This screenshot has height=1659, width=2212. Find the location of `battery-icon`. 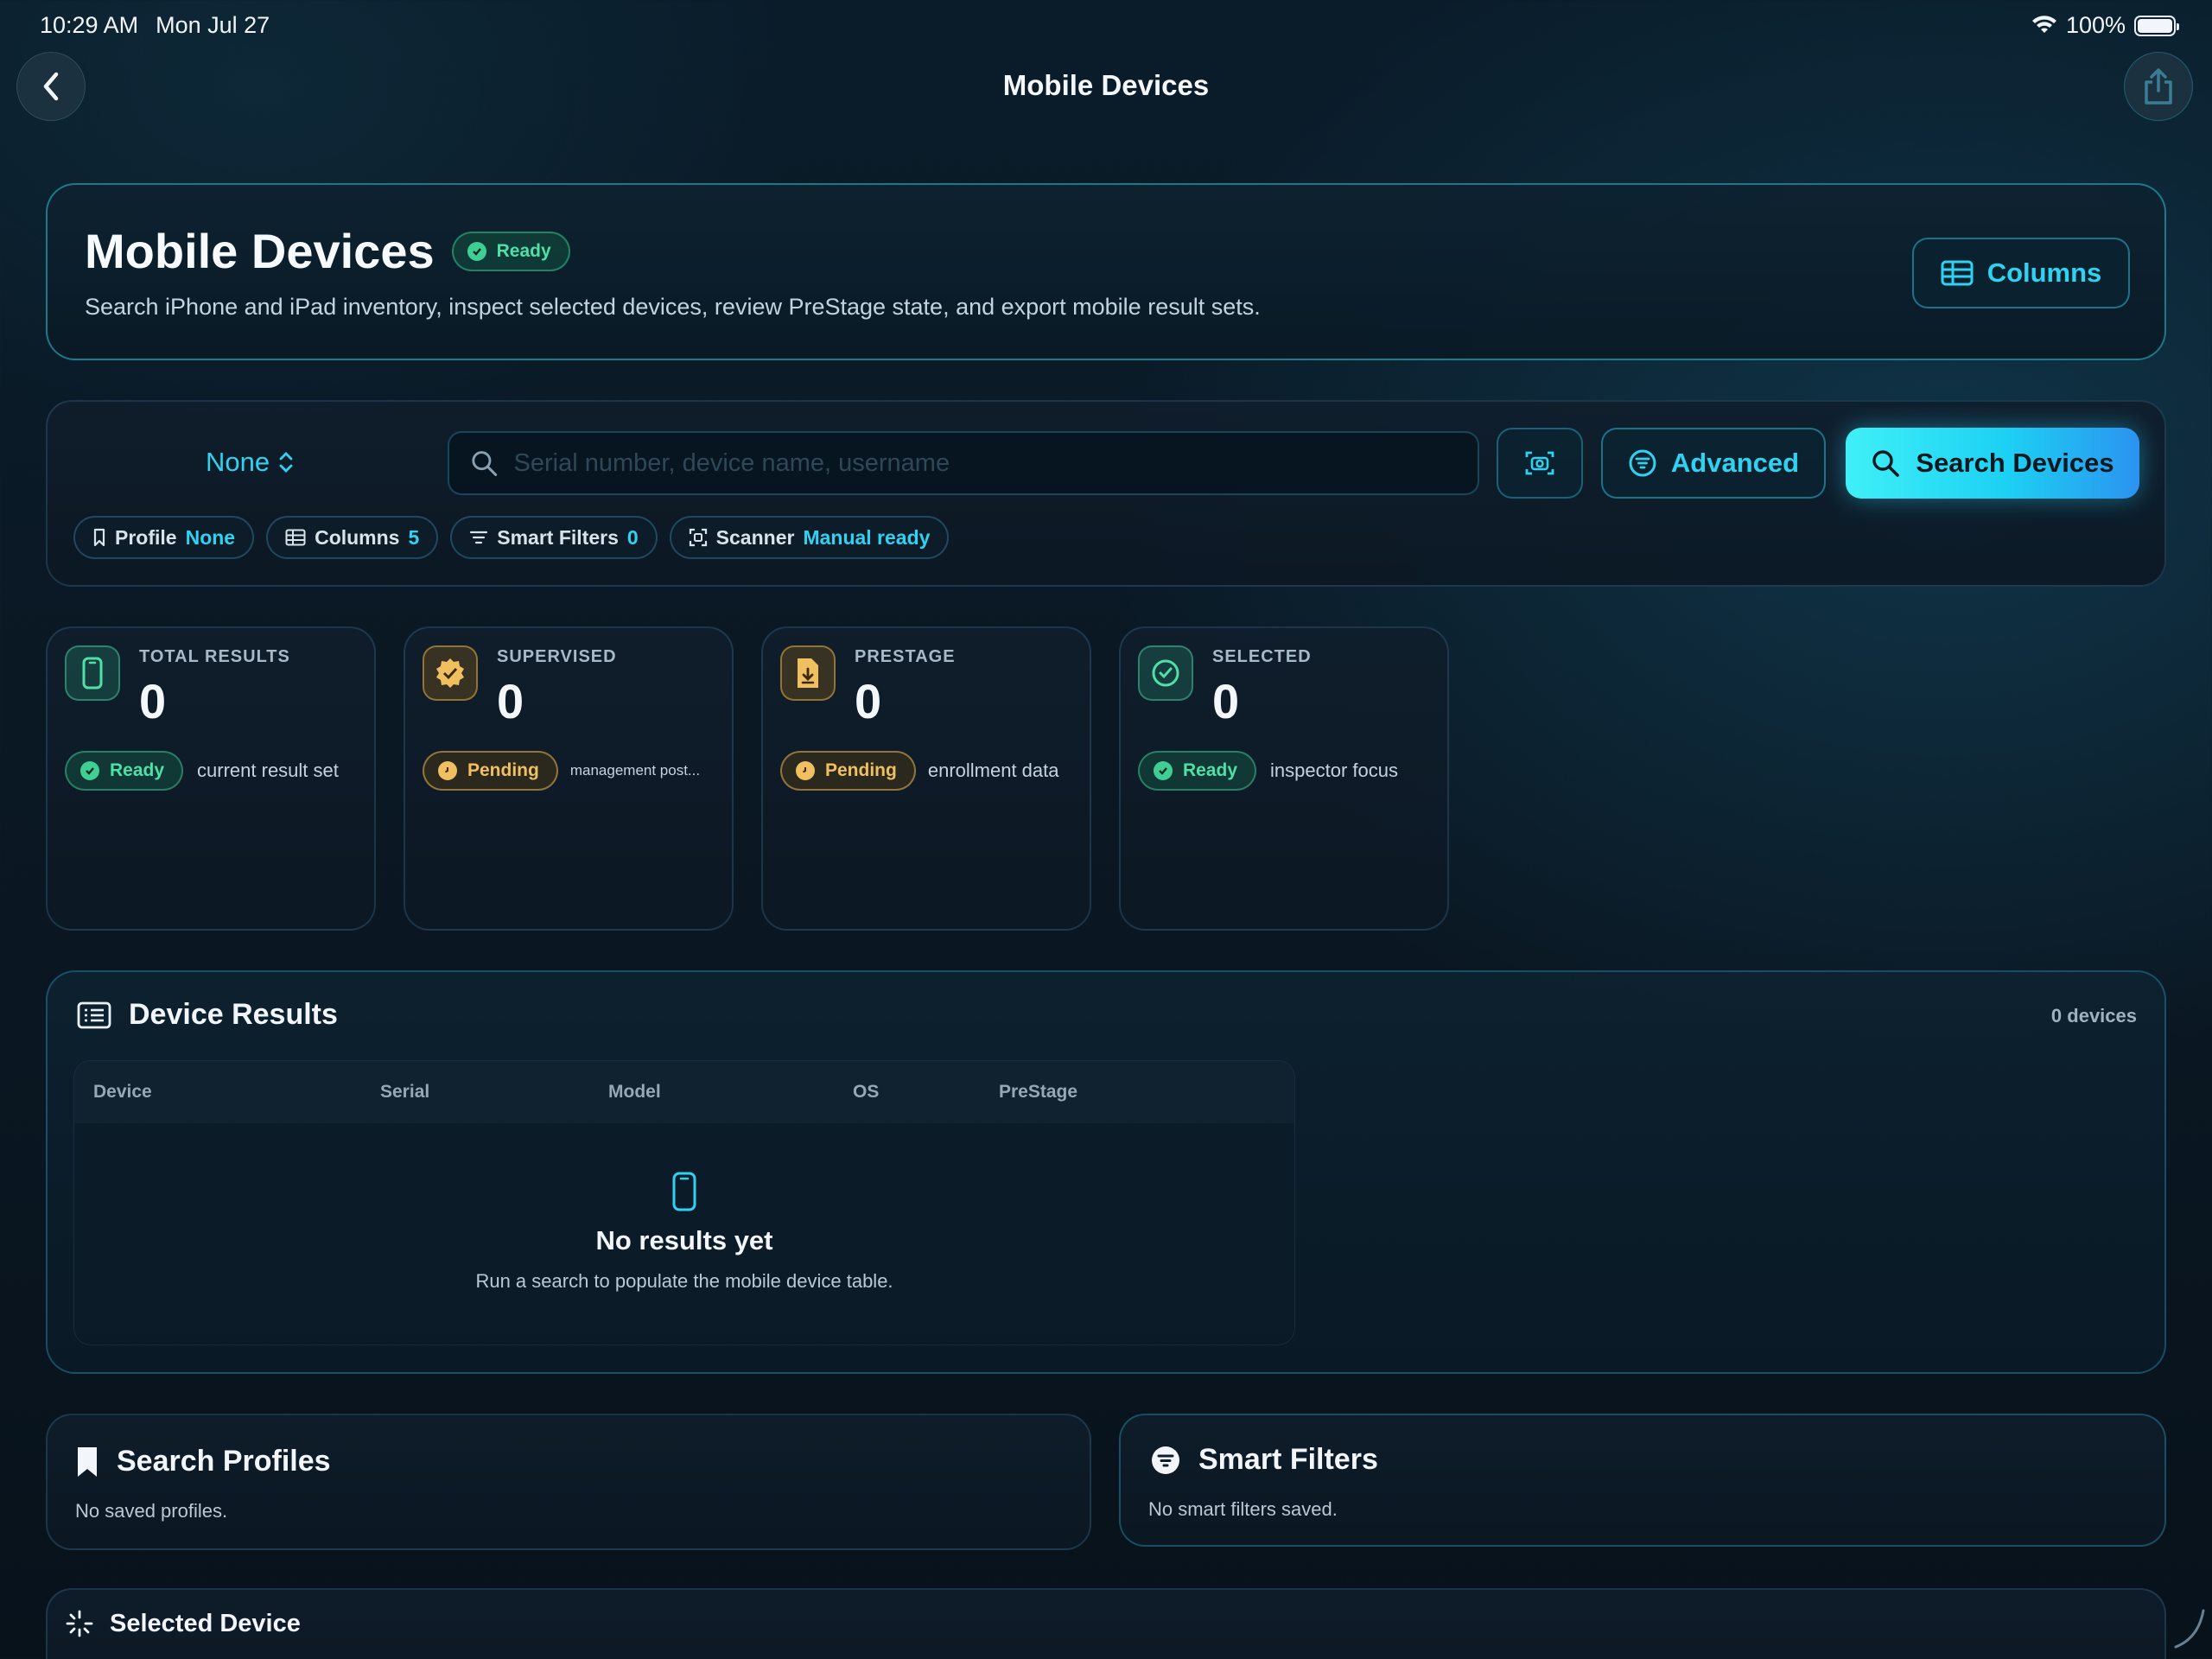

battery-icon is located at coordinates (2156, 25).